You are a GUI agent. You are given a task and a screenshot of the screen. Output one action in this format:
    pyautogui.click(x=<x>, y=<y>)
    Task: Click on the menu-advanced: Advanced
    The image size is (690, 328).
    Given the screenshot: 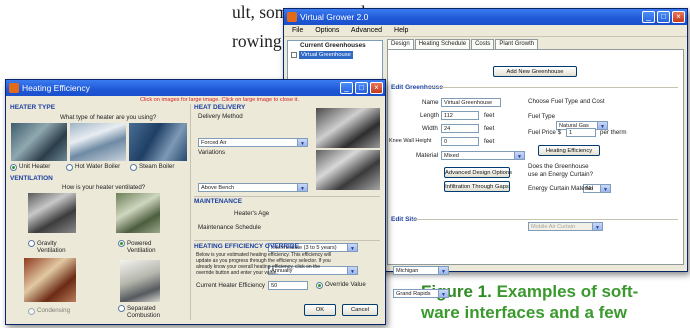 What is the action you would take?
    pyautogui.click(x=366, y=30)
    